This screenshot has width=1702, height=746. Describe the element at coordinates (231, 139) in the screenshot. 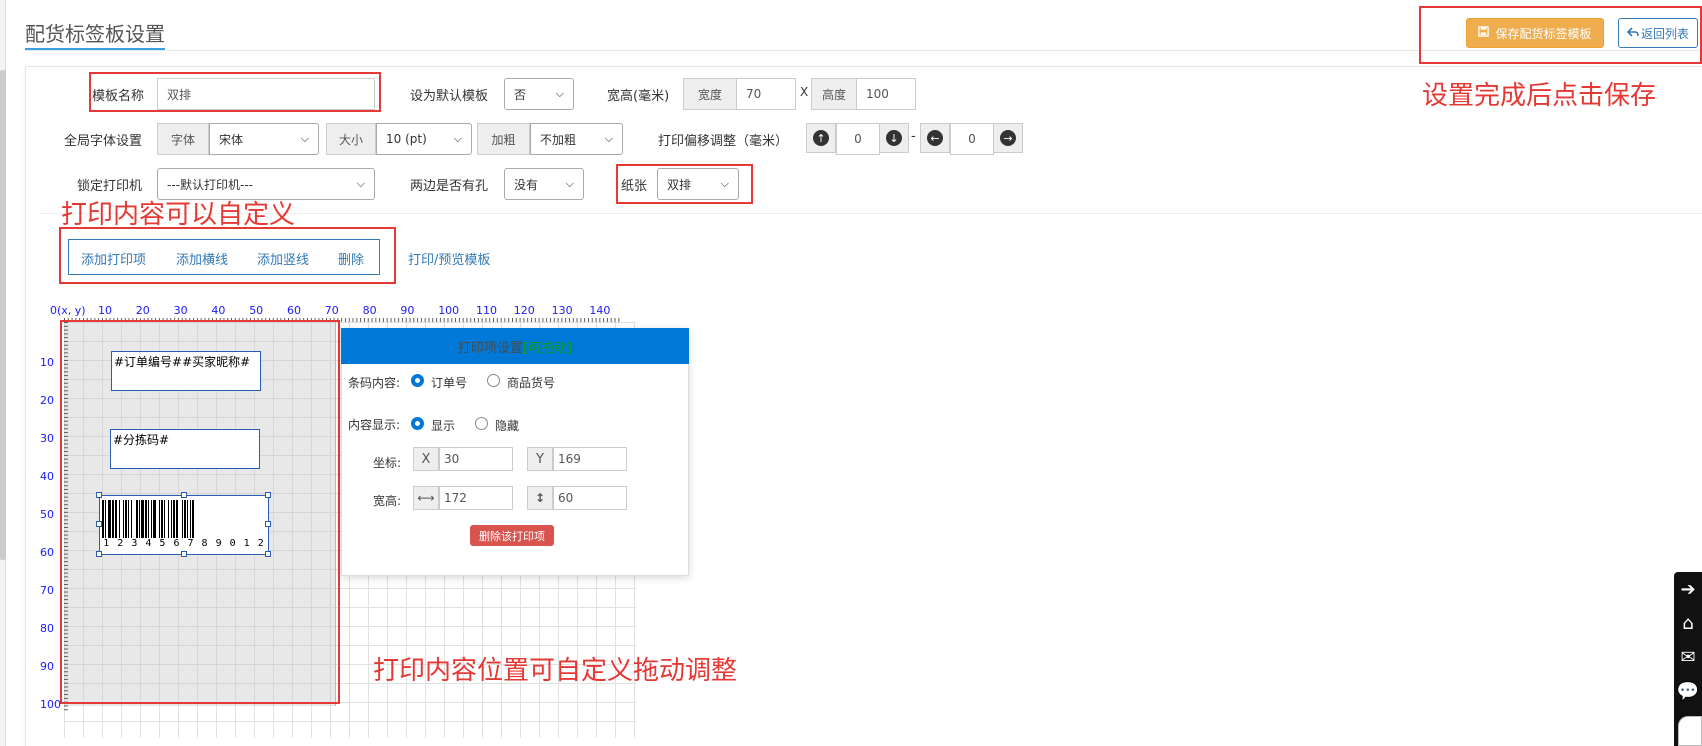

I see `font-family-value: 宋体` at that location.